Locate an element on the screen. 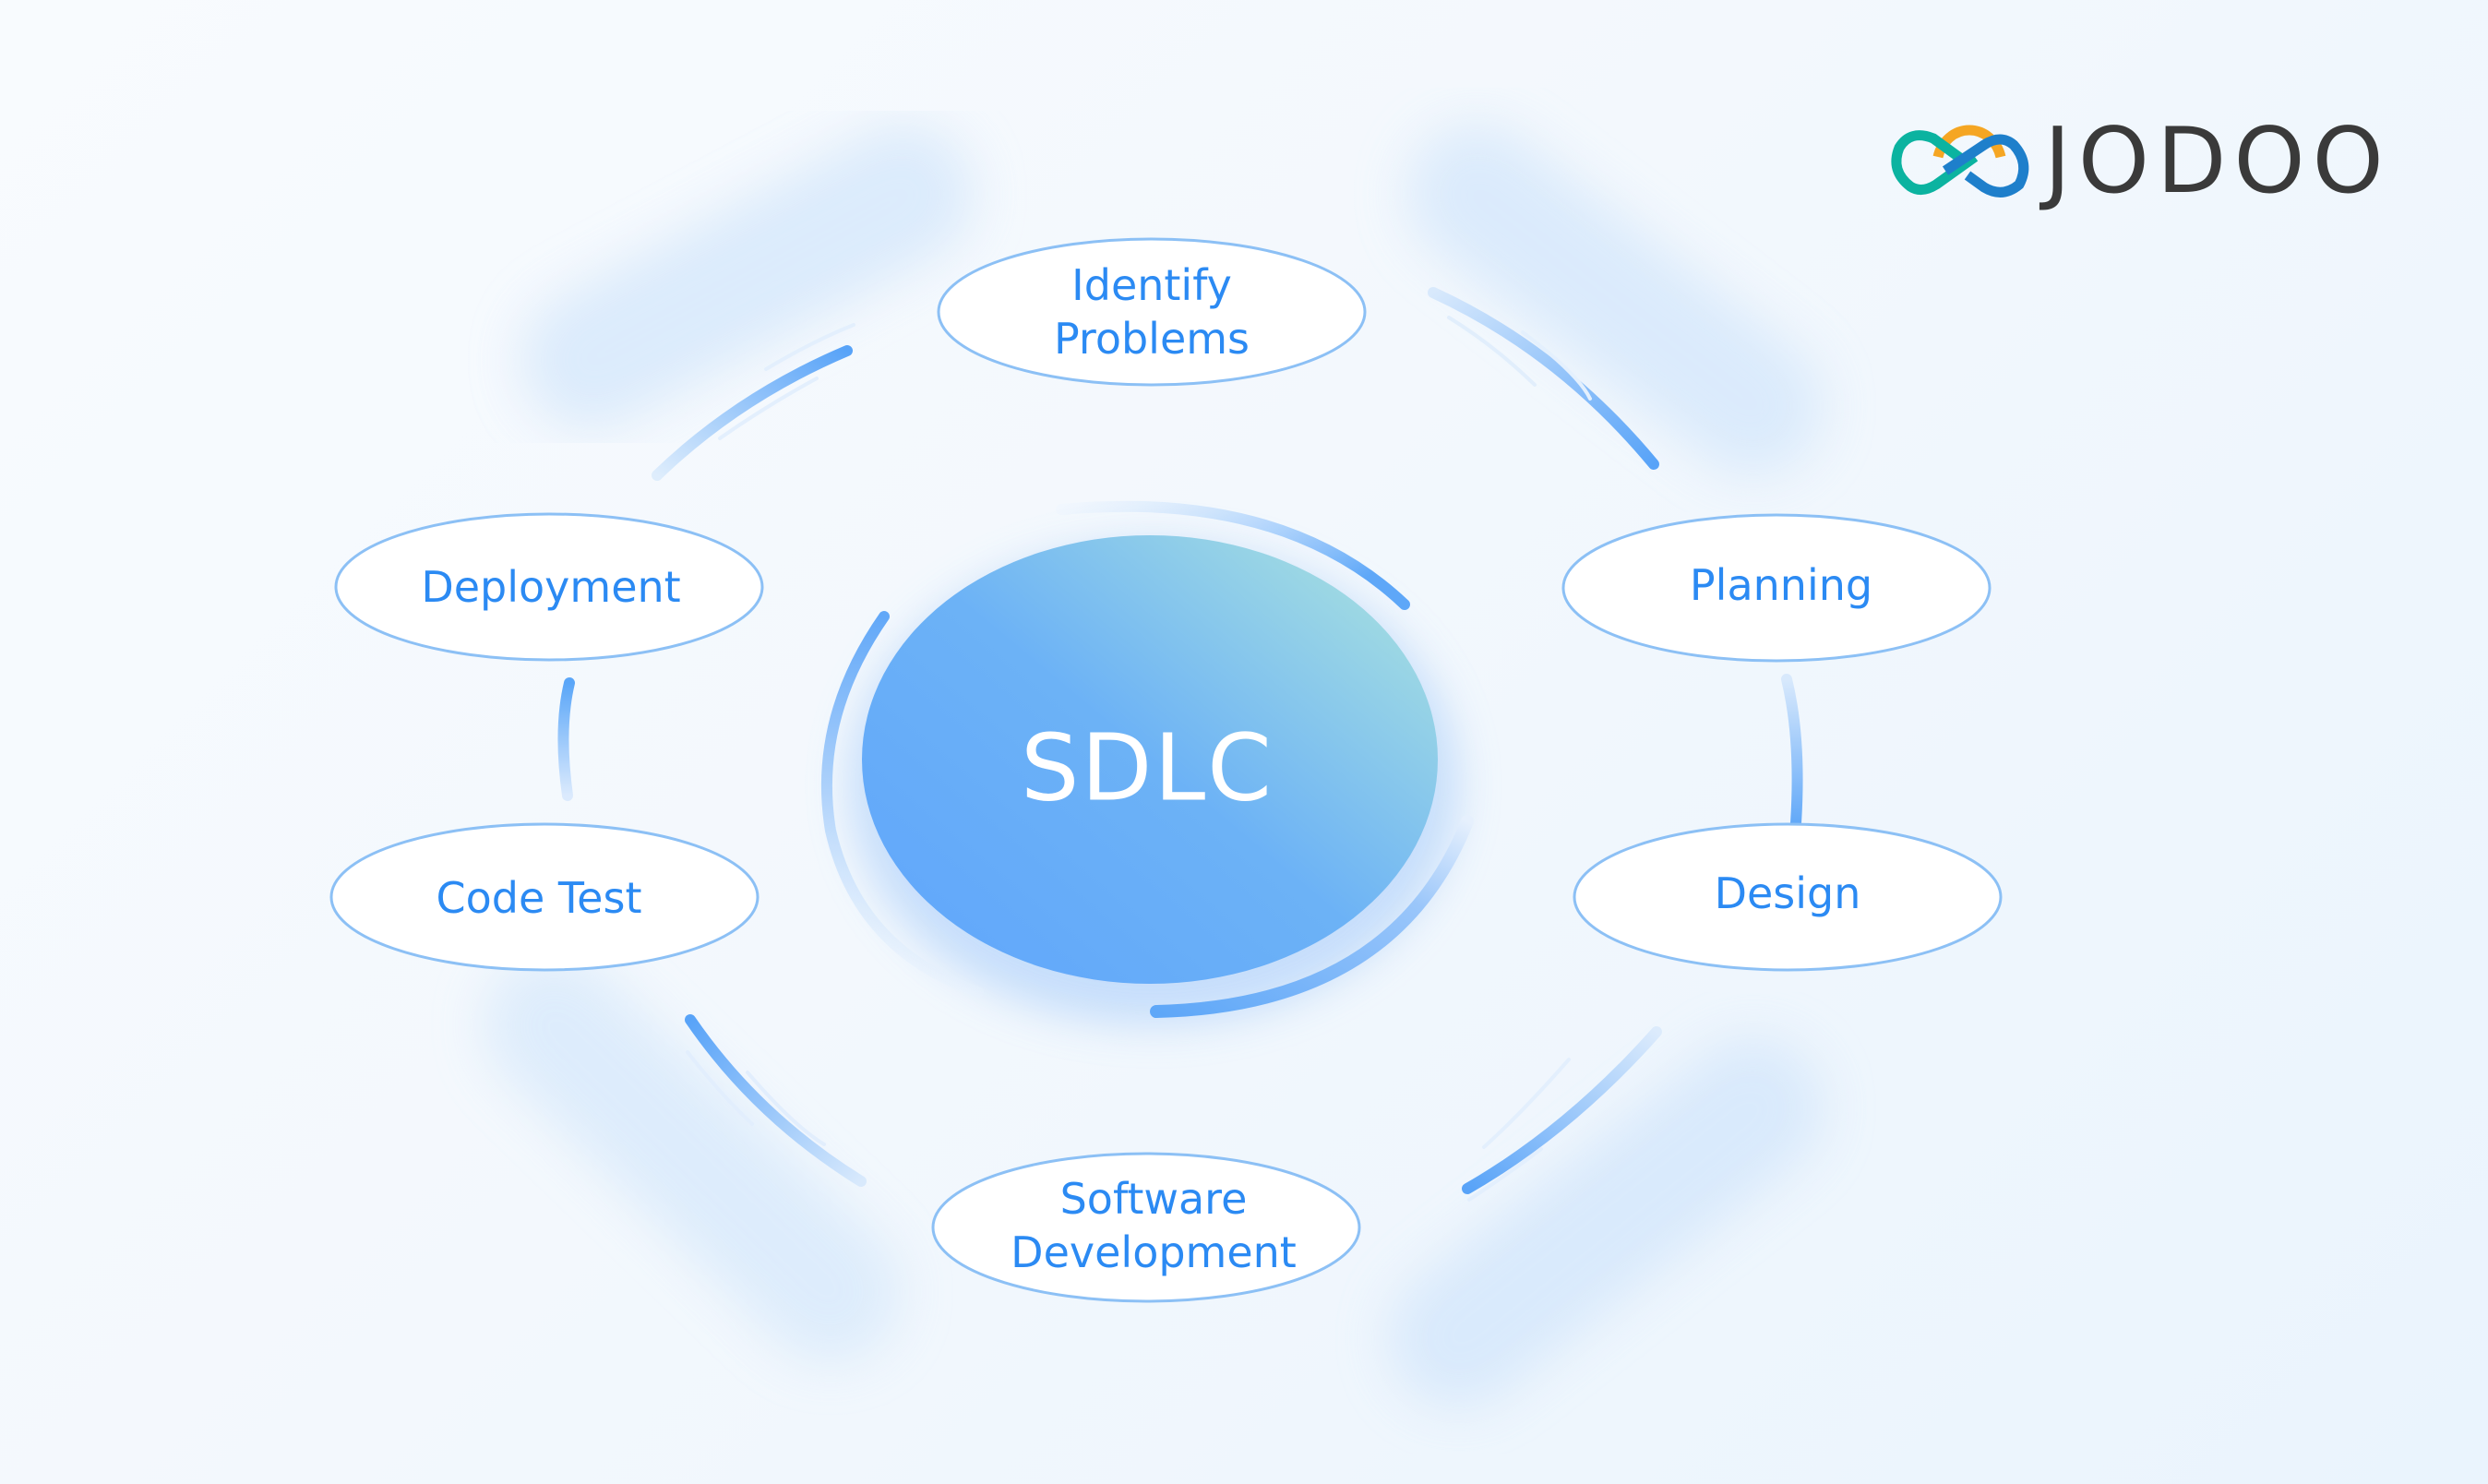  connector-accent is located at coordinates (1505, 1174).